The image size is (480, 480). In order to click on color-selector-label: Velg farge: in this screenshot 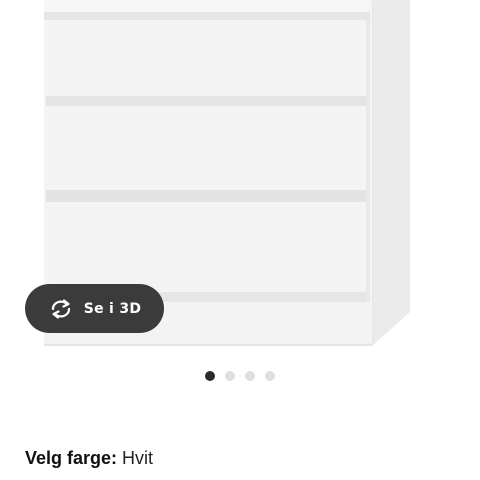, I will do `click(74, 458)`.